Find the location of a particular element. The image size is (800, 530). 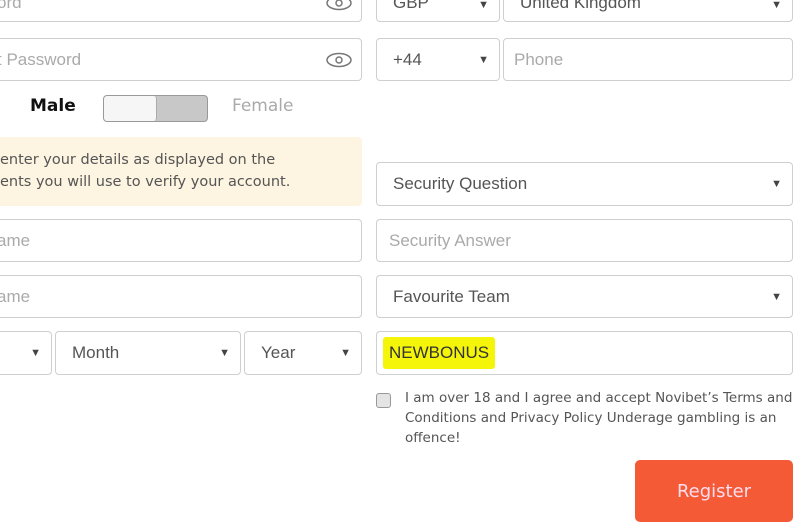

promo-code-value: NEWBONUS is located at coordinates (439, 353).